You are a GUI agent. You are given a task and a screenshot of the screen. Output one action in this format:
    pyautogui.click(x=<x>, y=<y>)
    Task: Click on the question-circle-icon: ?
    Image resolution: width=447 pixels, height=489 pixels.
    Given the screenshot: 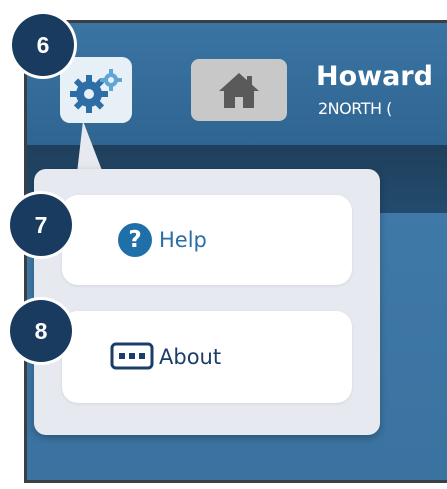 What is the action you would take?
    pyautogui.click(x=135, y=240)
    